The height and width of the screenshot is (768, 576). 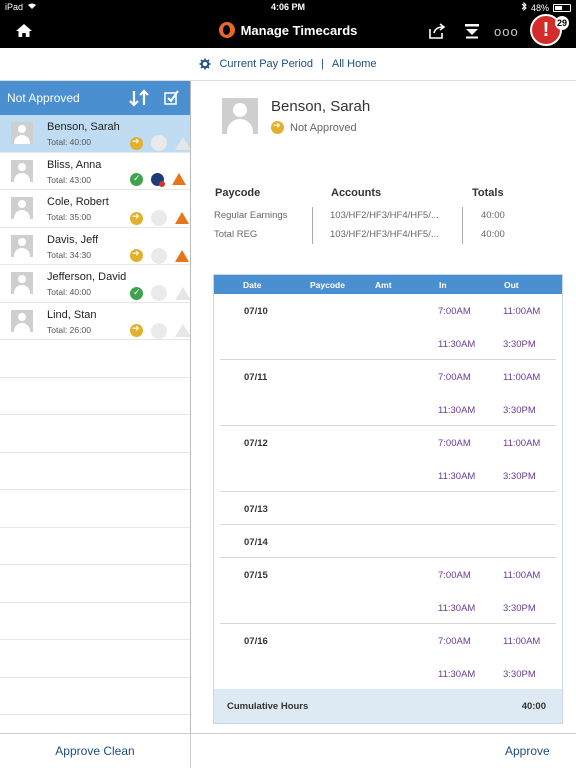 What do you see at coordinates (493, 234) in the screenshot?
I see `summary-total: 40:00` at bounding box center [493, 234].